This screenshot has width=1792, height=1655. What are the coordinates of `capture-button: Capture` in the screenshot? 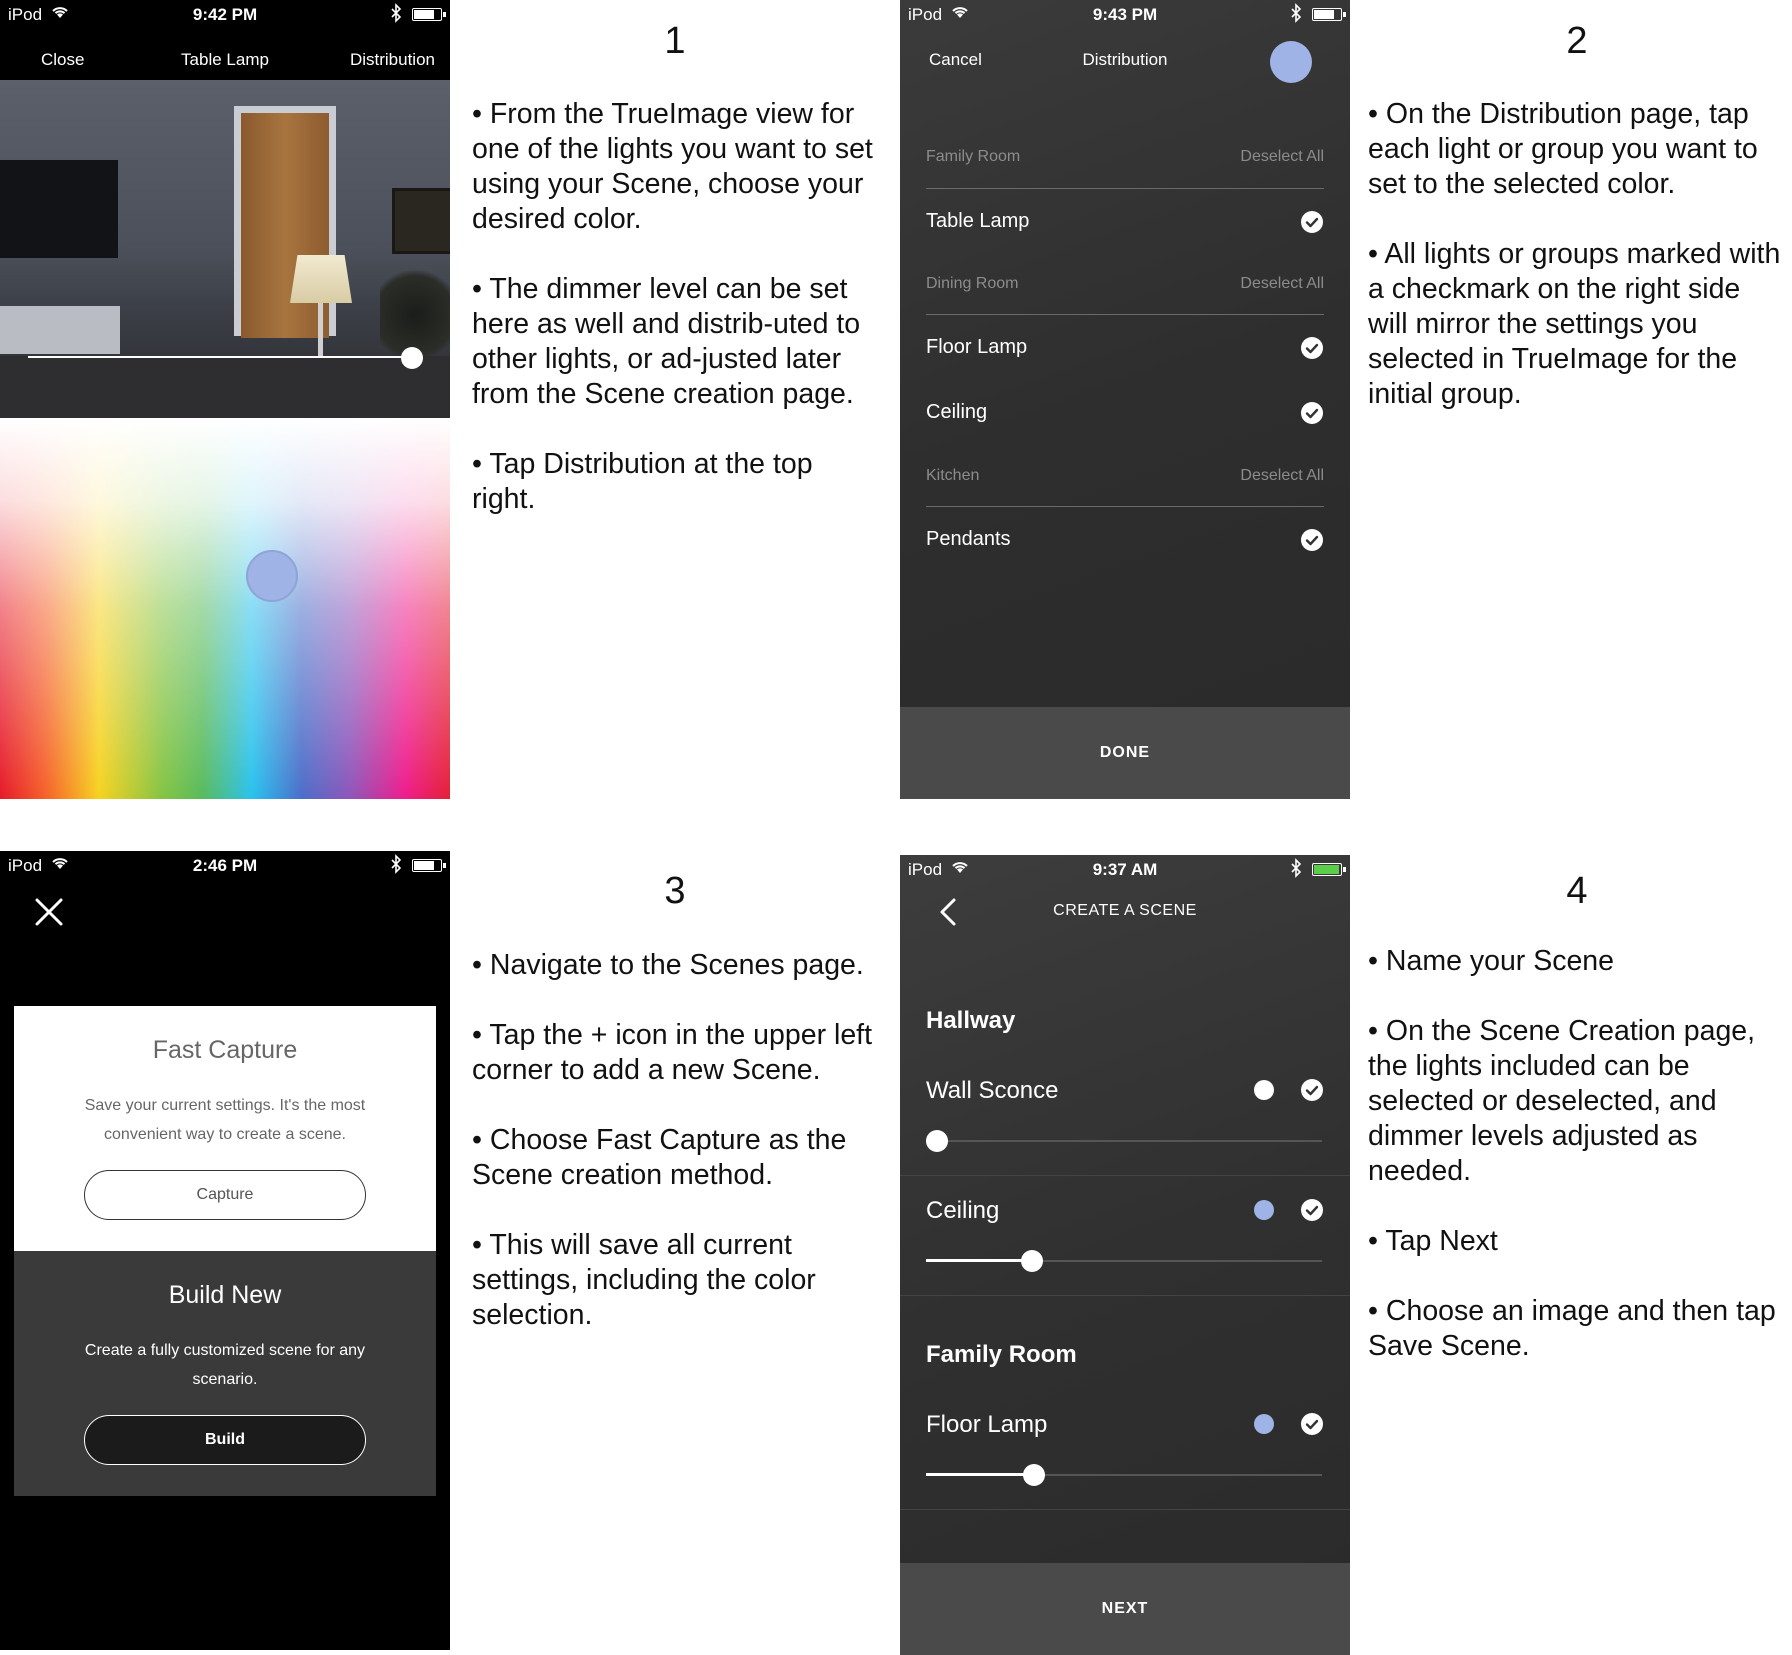 It's located at (225, 1195).